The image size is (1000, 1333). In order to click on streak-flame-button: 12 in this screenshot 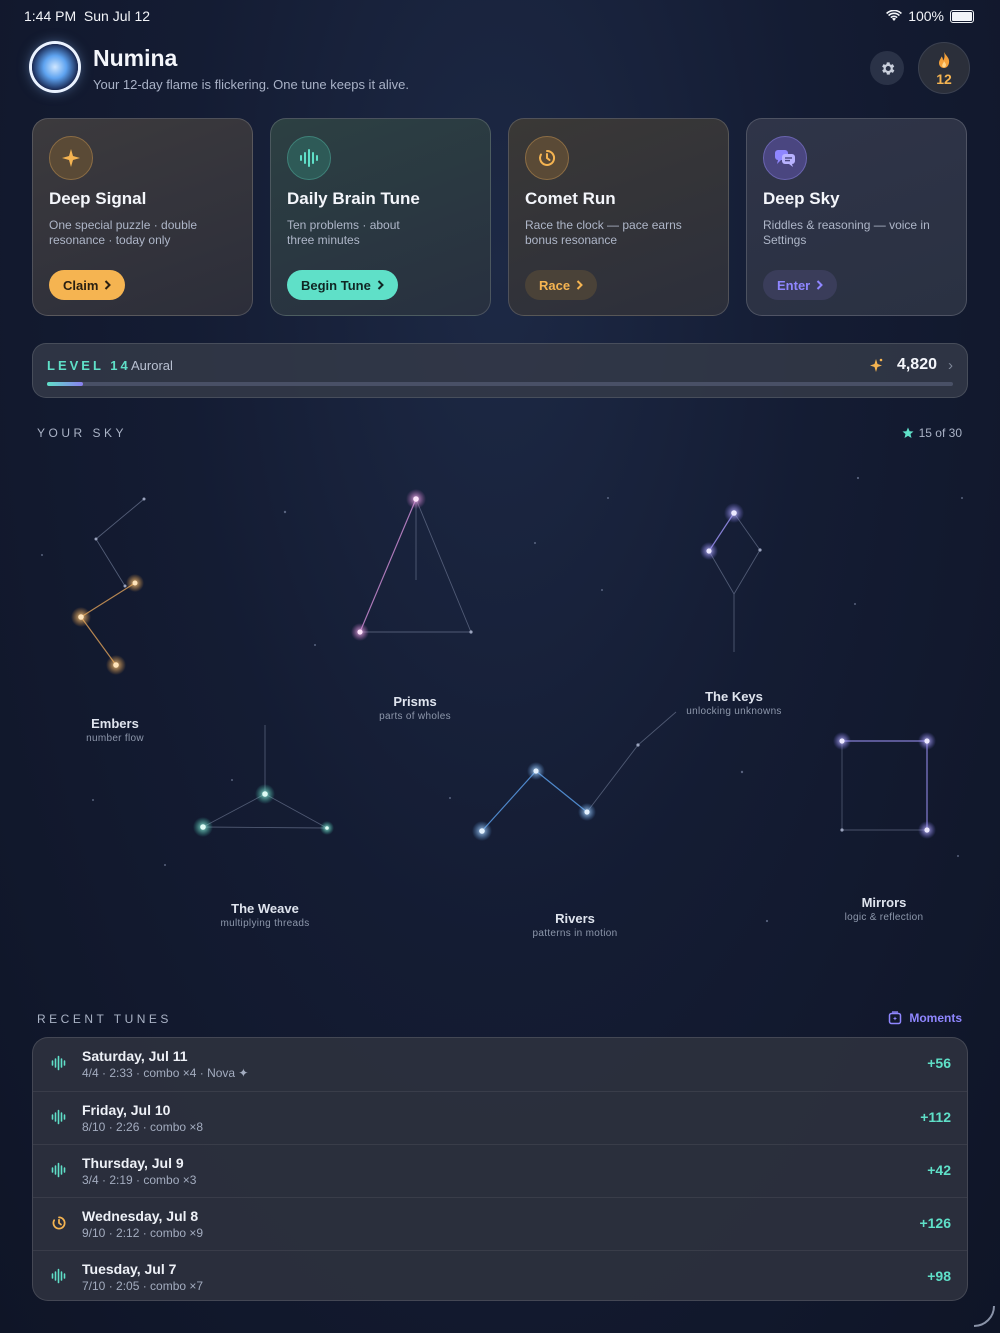, I will do `click(944, 68)`.